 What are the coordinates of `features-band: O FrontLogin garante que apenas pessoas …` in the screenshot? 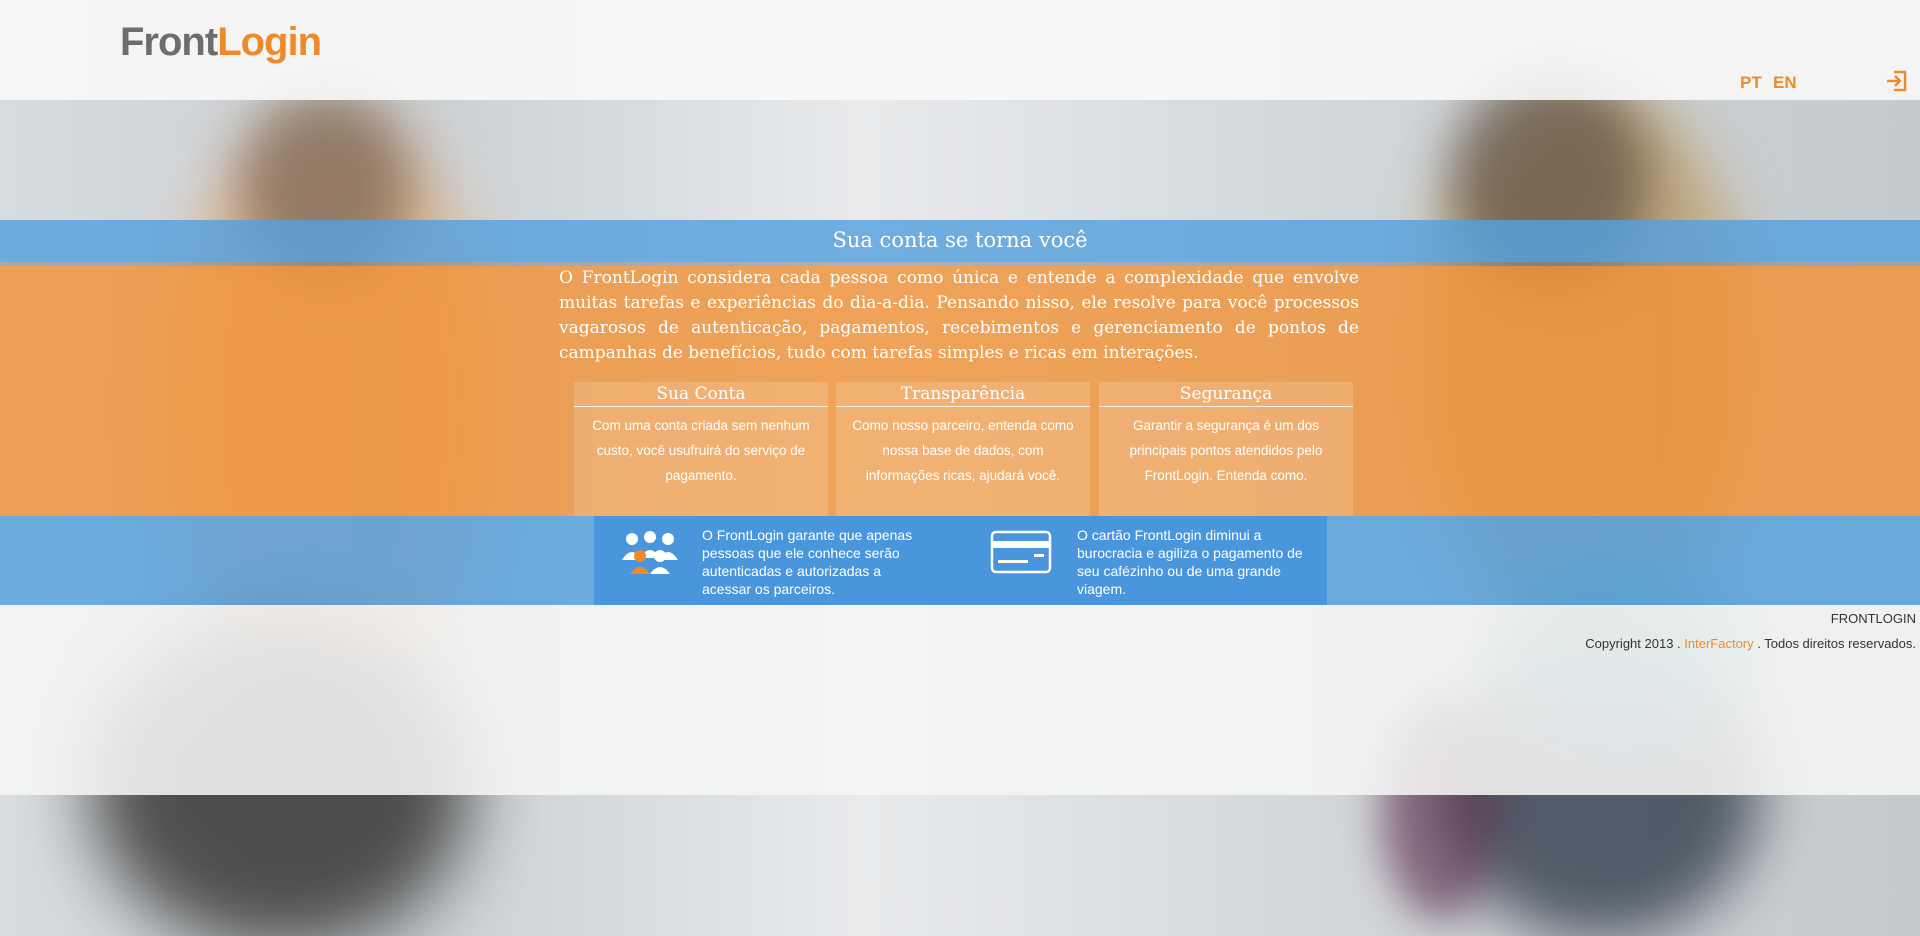 It's located at (960, 560).